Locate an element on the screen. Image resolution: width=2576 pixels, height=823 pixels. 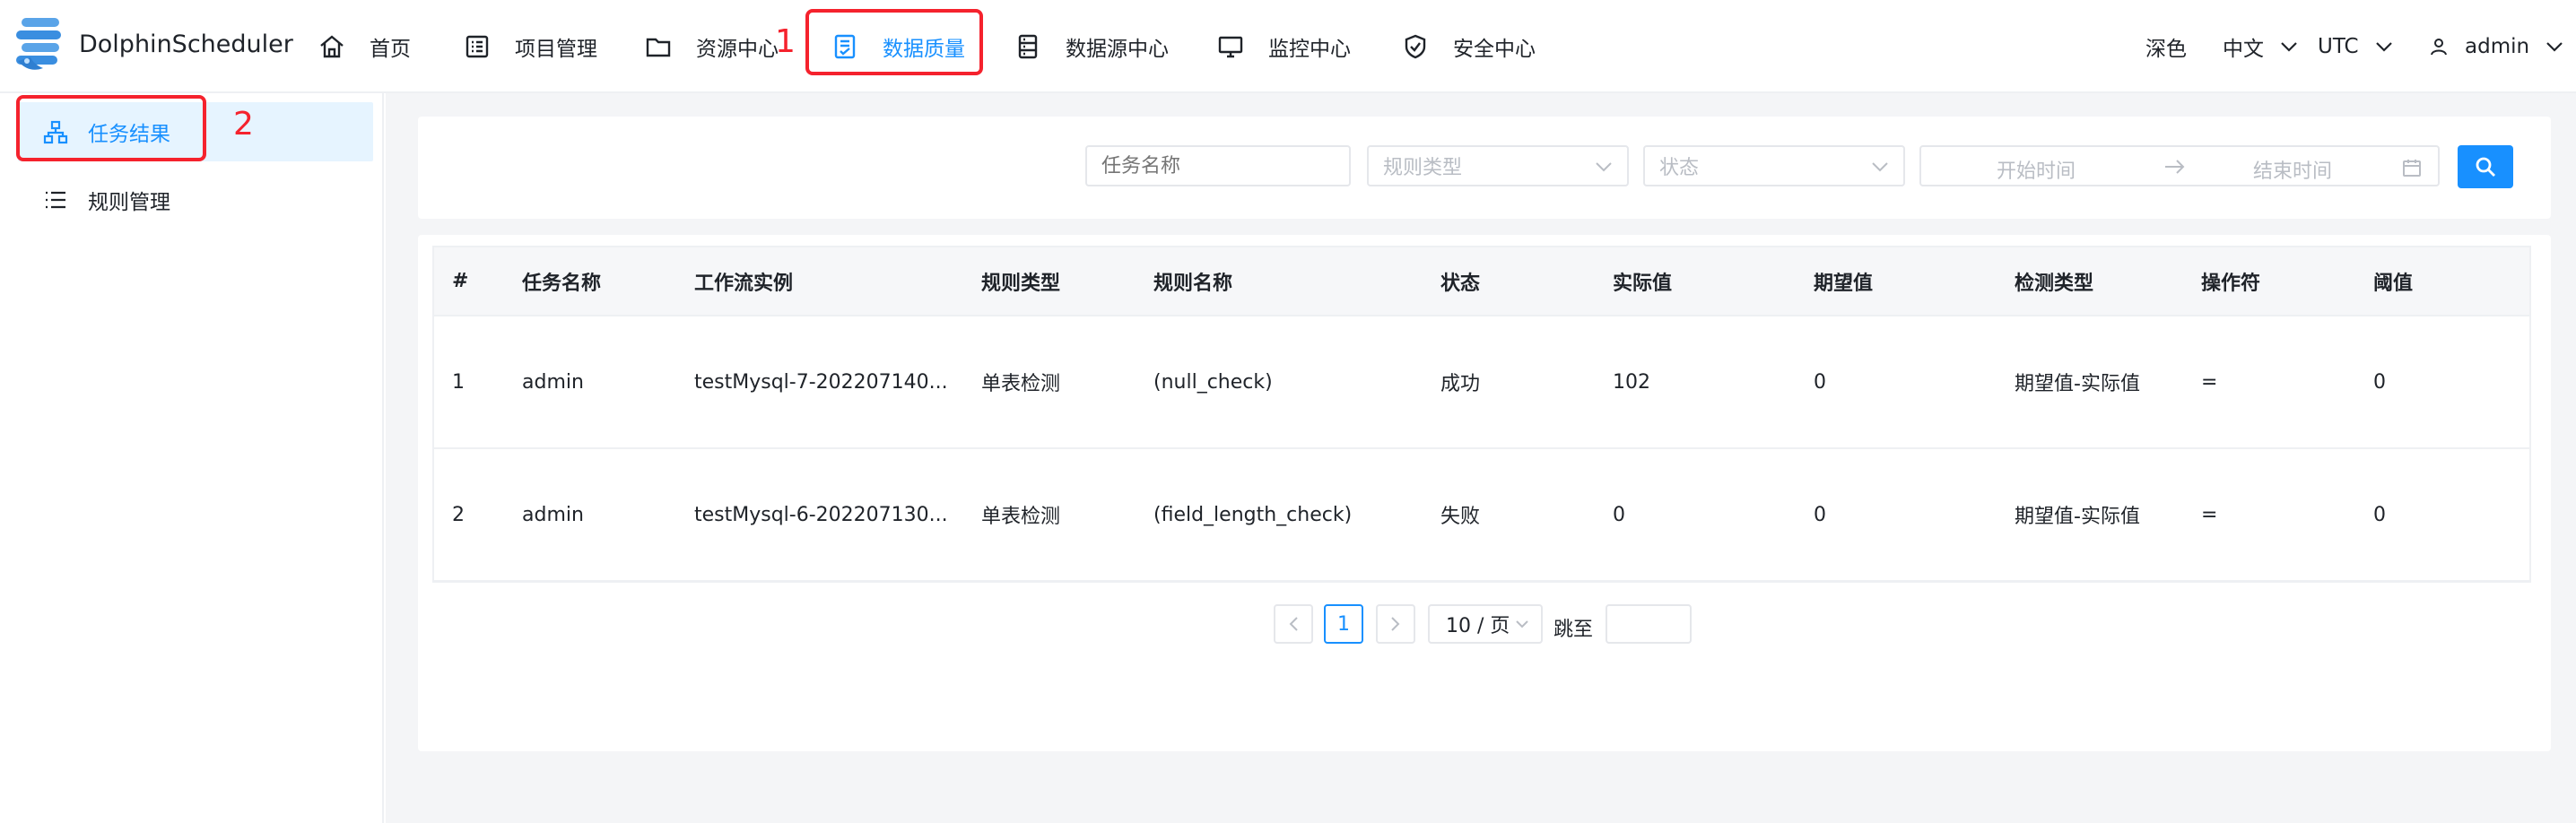
state-select: 状态 is located at coordinates (1774, 165).